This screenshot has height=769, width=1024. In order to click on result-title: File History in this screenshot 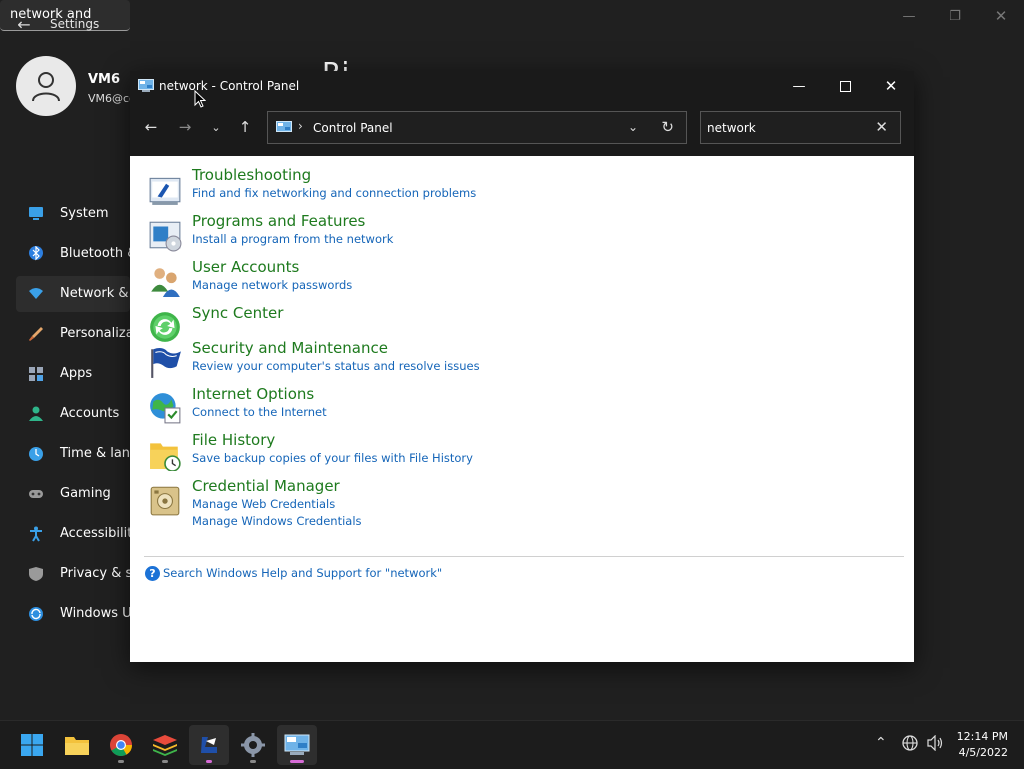, I will do `click(233, 440)`.